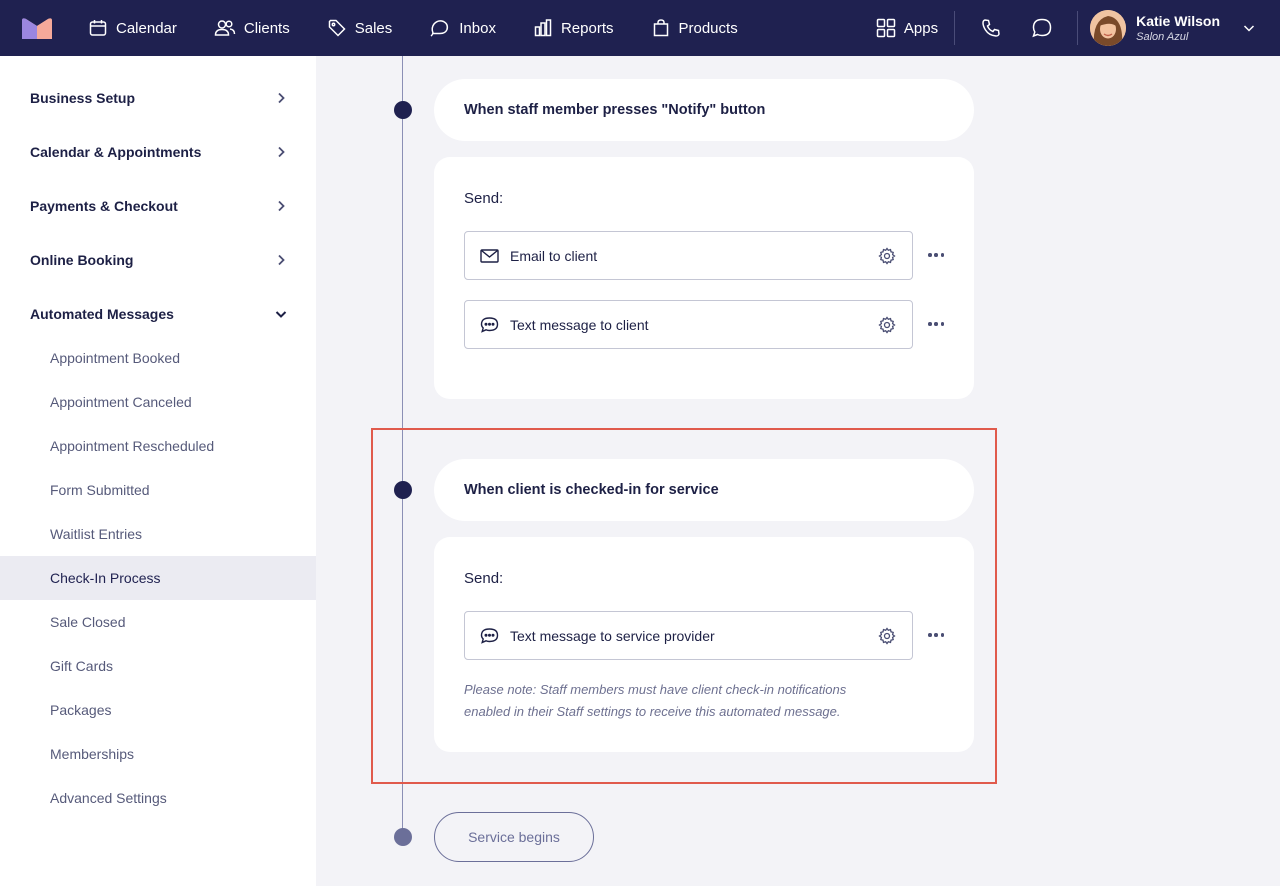  What do you see at coordinates (98, 28) in the screenshot?
I see `calendar-icon` at bounding box center [98, 28].